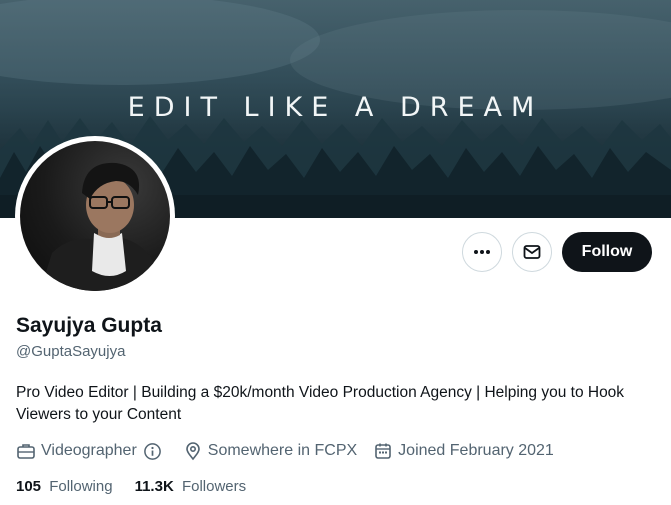 The width and height of the screenshot is (671, 505). Describe the element at coordinates (154, 486) in the screenshot. I see `followers-count: 11.3K` at that location.